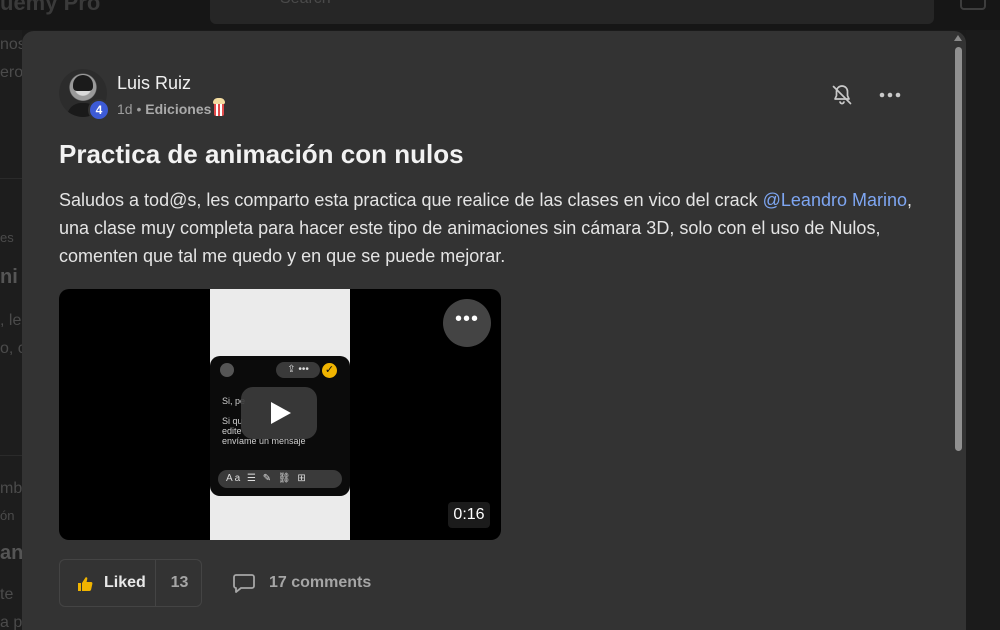 This screenshot has width=1000, height=630. I want to click on back-icon, so click(227, 370).